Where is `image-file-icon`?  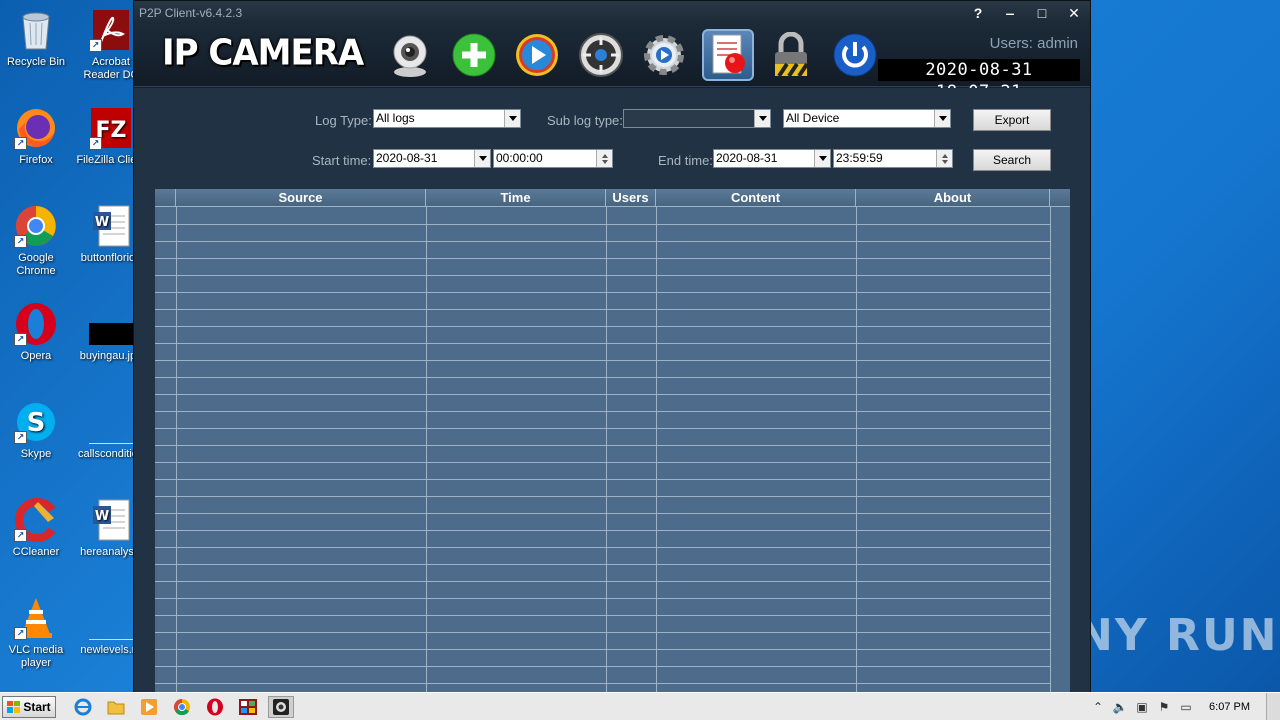 image-file-icon is located at coordinates (111, 324).